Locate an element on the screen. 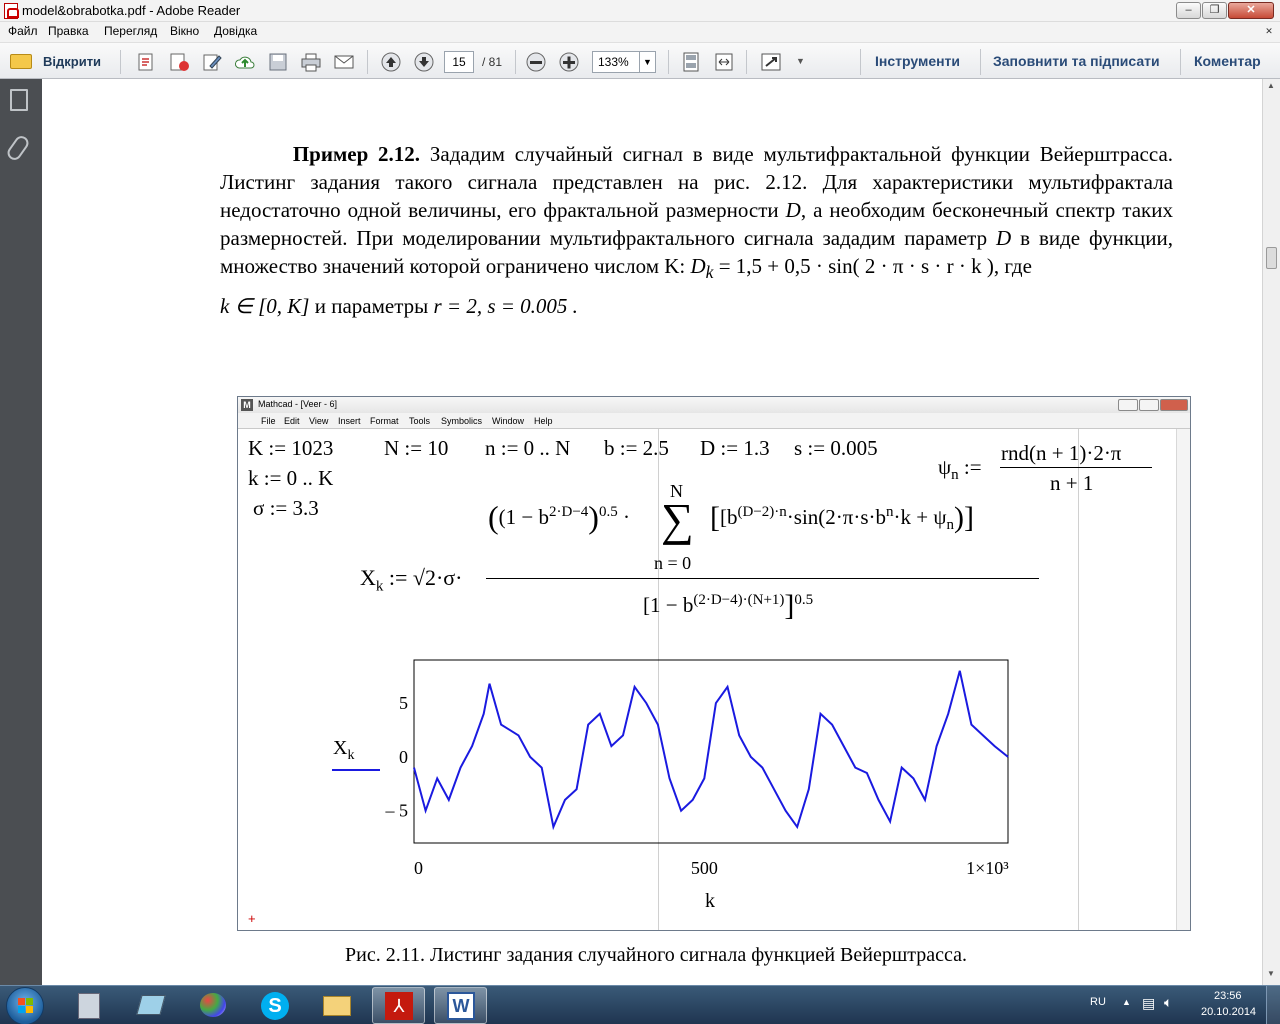  psi-numerator: rnd(n + 1)·2·π is located at coordinates (1061, 453).